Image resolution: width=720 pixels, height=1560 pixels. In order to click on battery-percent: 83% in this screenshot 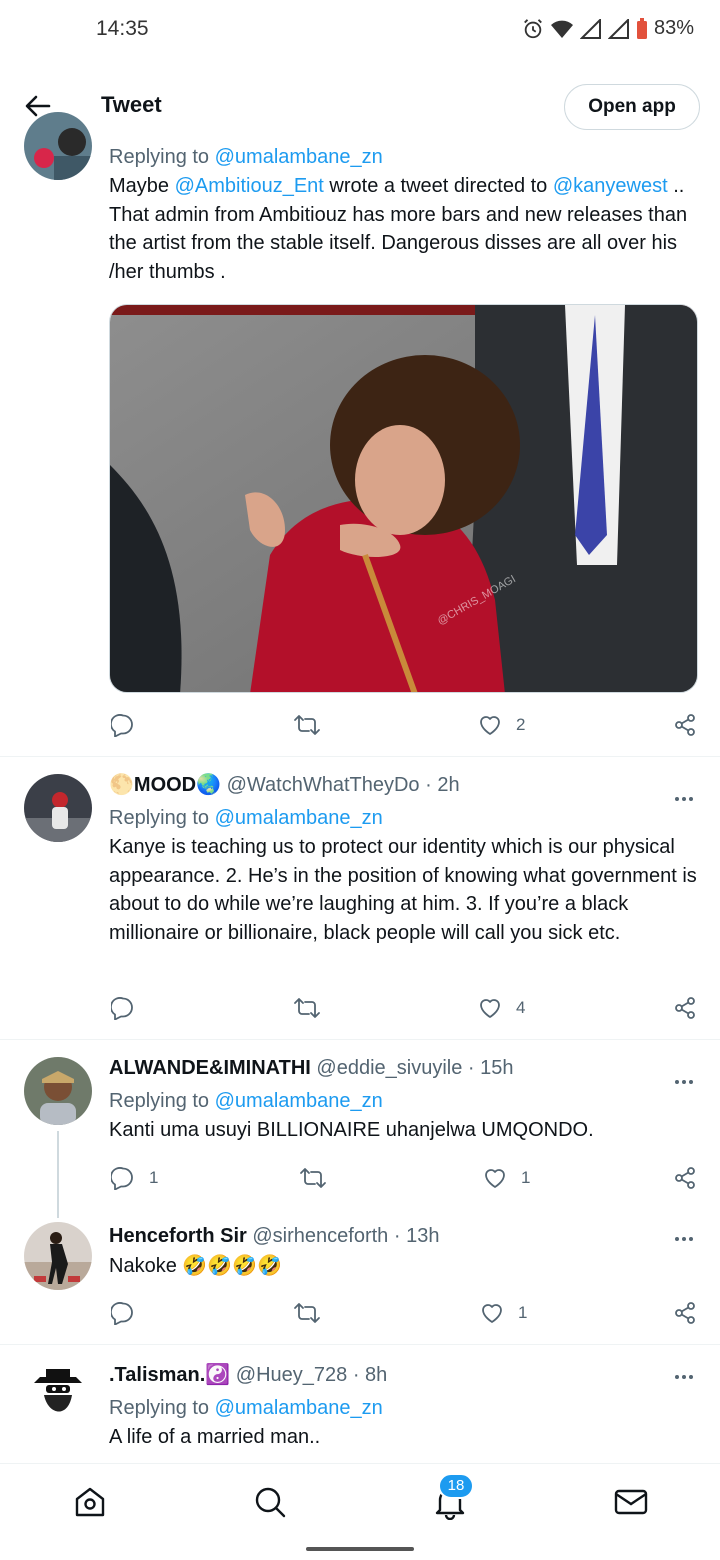, I will do `click(673, 28)`.